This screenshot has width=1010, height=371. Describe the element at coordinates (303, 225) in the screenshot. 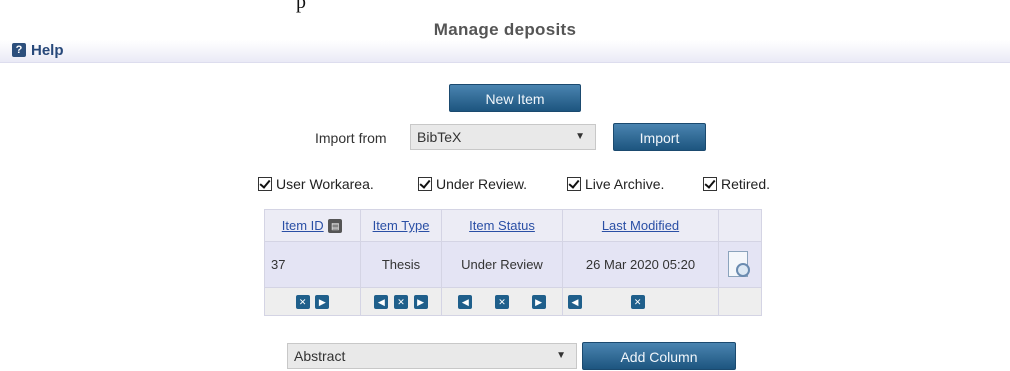

I see `sort-item-id-link: Item ID` at that location.